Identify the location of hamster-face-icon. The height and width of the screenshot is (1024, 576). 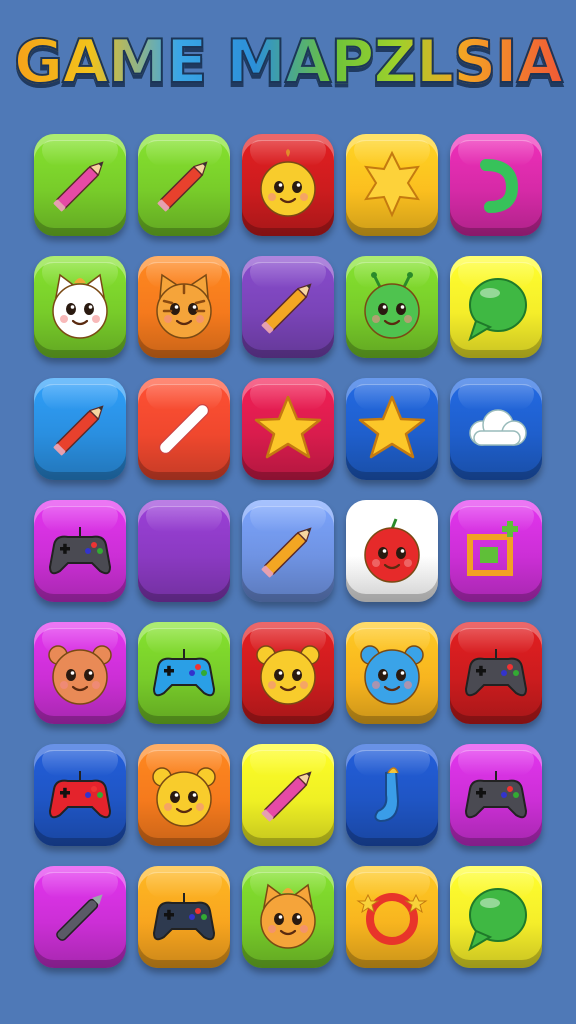
(184, 797).